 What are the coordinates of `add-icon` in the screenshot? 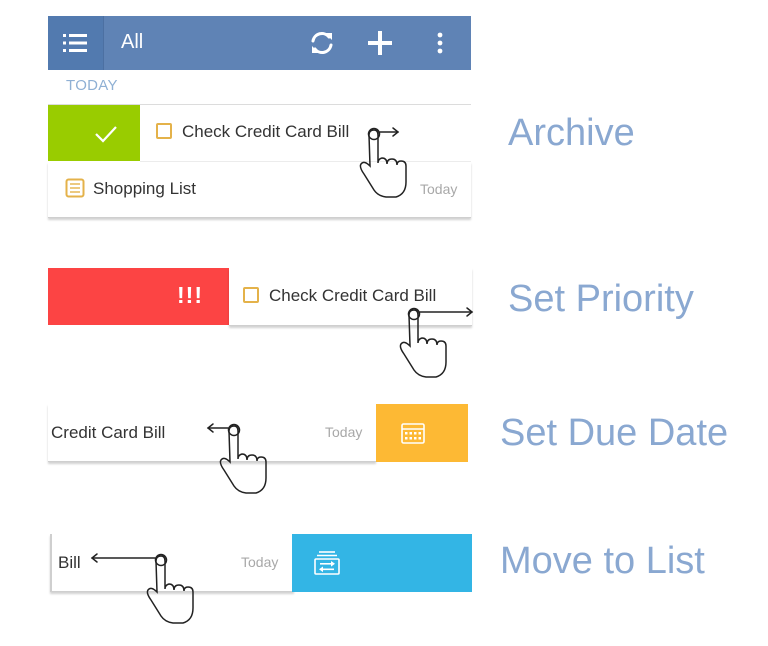 It's located at (380, 43).